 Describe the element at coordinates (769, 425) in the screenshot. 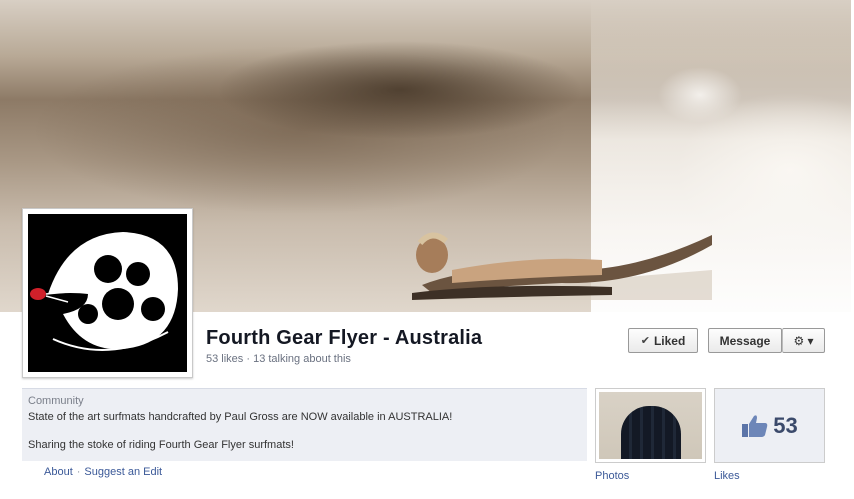

I see `likes-box: 53` at that location.